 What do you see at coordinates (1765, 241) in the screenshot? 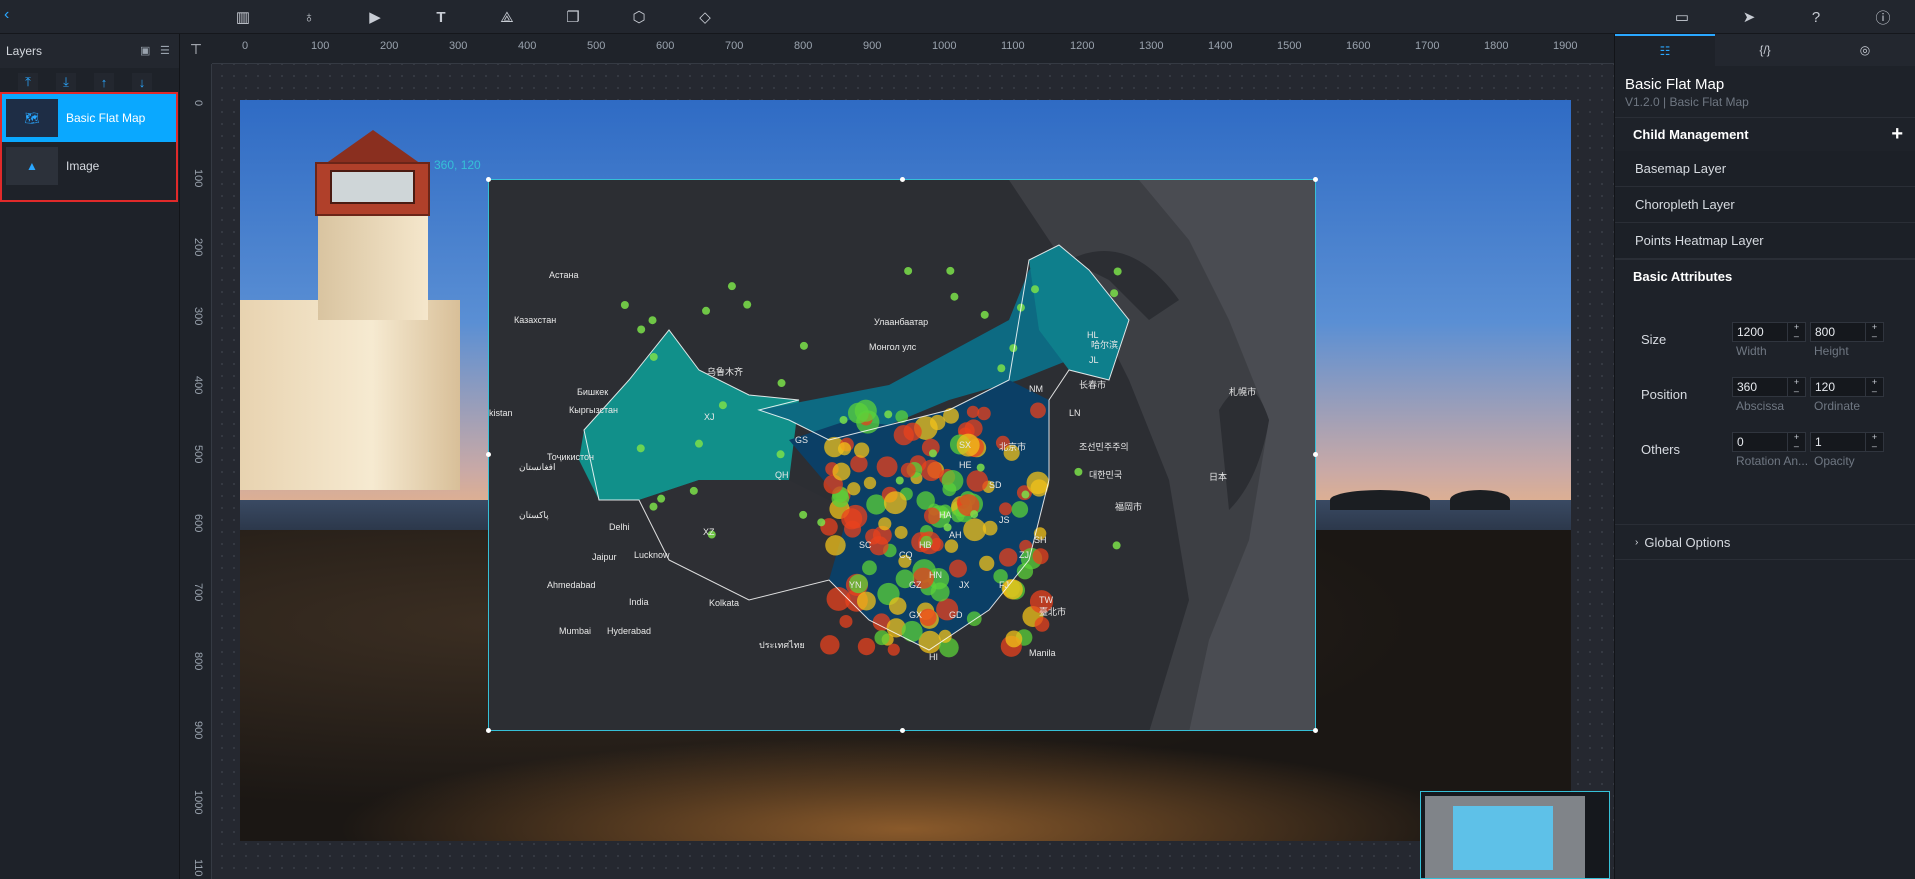
I see `child-item-points-heatmap-layer: Points Heatmap Layer` at bounding box center [1765, 241].